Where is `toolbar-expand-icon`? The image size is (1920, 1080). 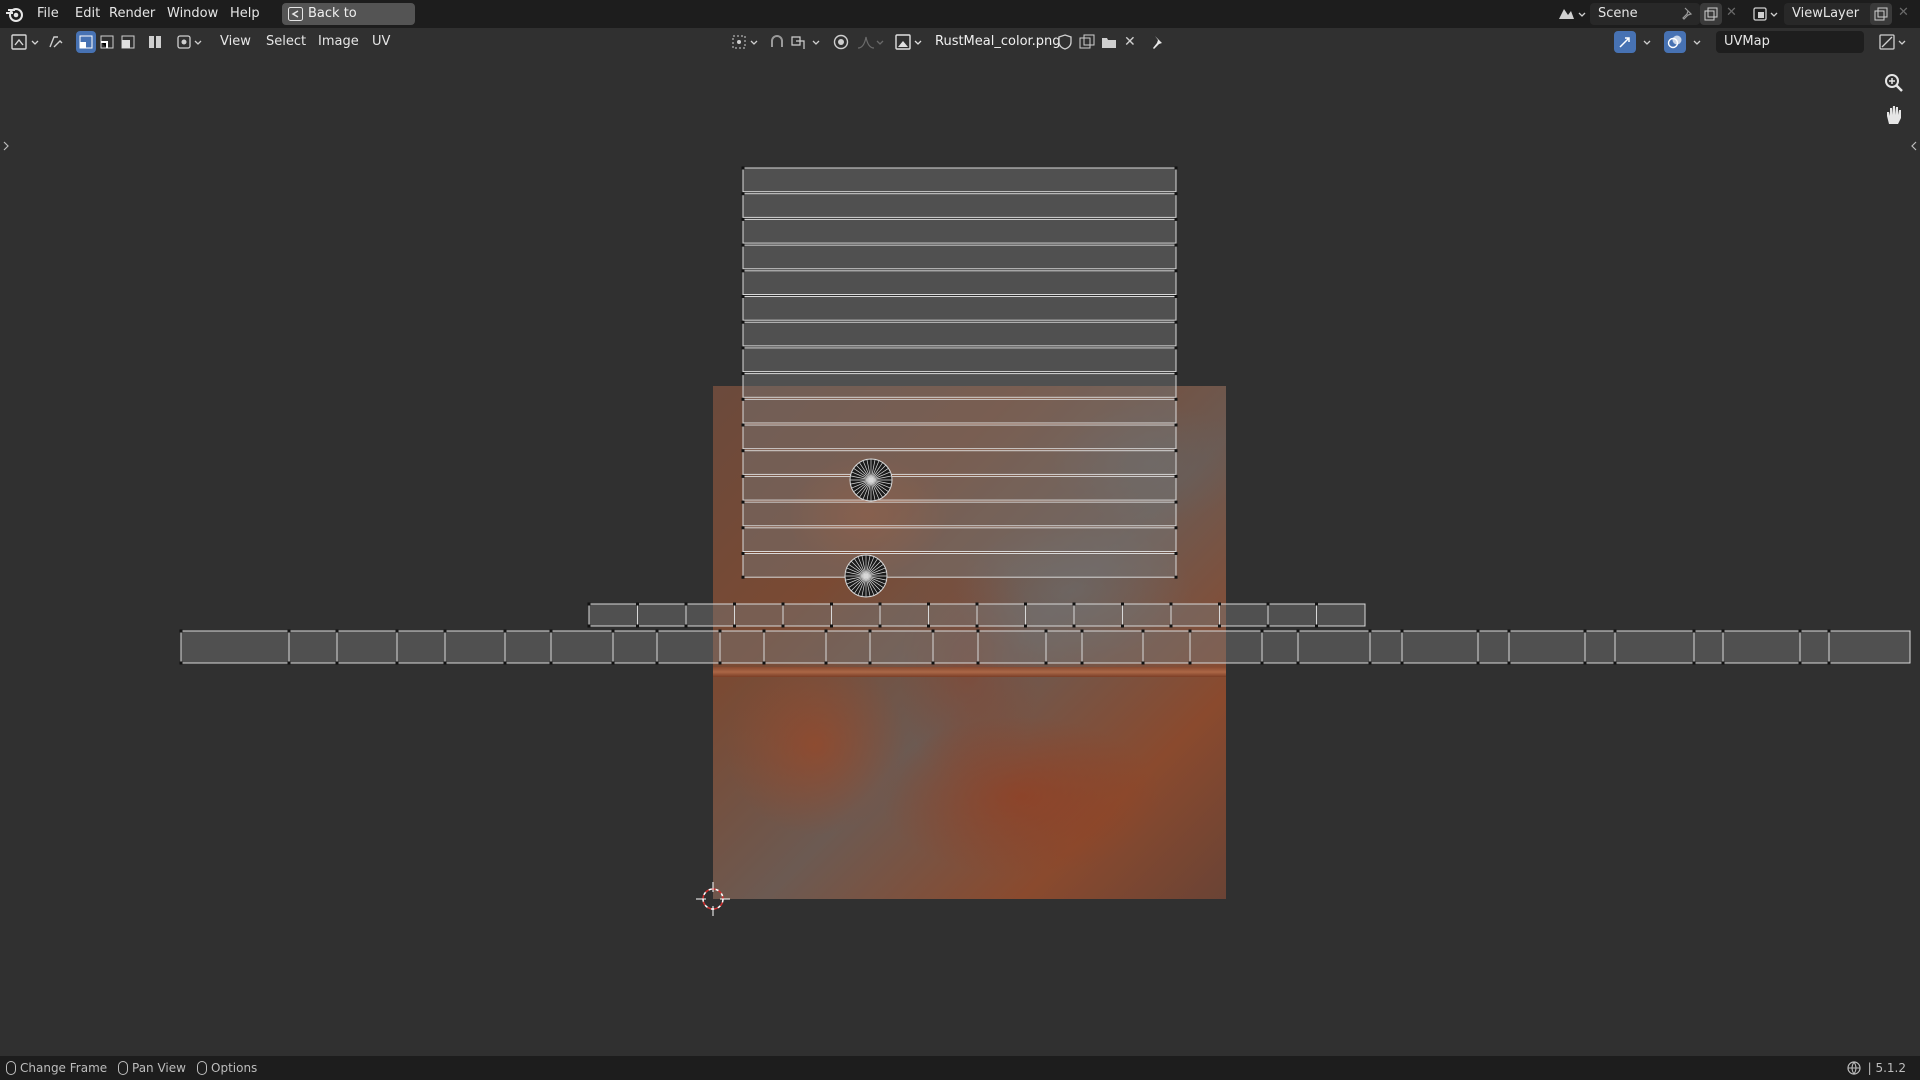 toolbar-expand-icon is located at coordinates (6, 146).